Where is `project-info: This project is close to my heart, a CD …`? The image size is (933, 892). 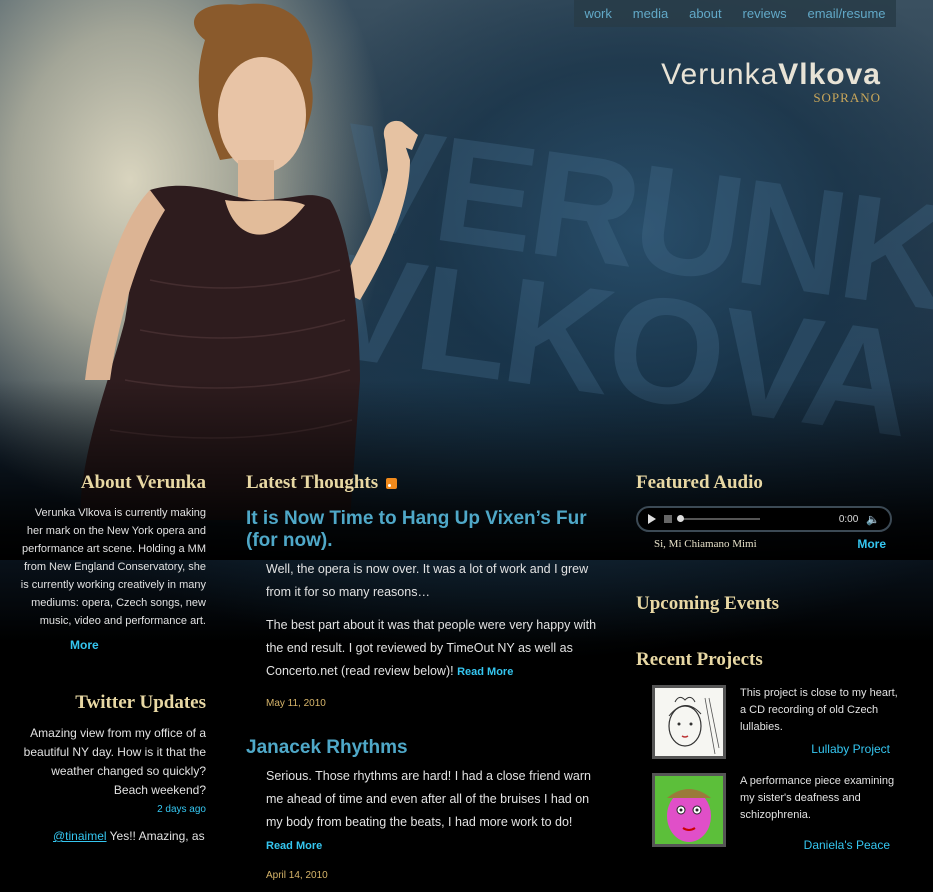
project-info: This project is close to my heart, a CD … is located at coordinates (816, 722).